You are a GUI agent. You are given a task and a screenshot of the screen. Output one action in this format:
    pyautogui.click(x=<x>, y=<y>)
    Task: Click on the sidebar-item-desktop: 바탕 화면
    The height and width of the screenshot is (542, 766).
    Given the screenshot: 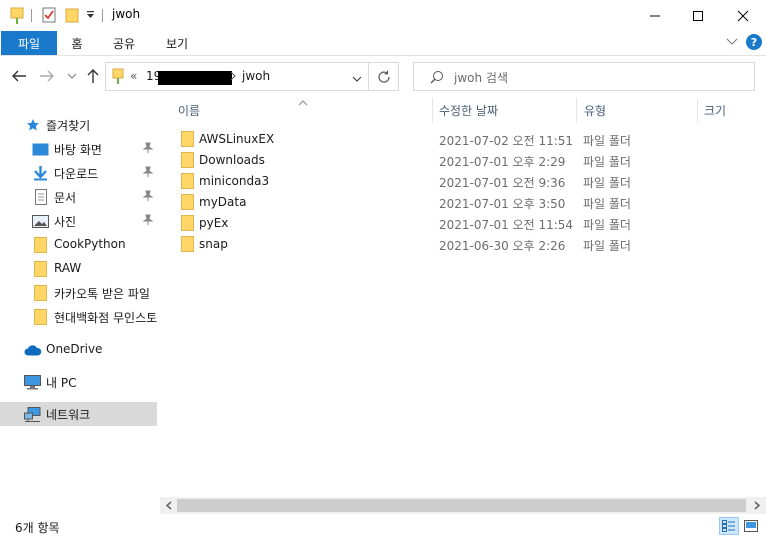 What is the action you would take?
    pyautogui.click(x=78, y=149)
    